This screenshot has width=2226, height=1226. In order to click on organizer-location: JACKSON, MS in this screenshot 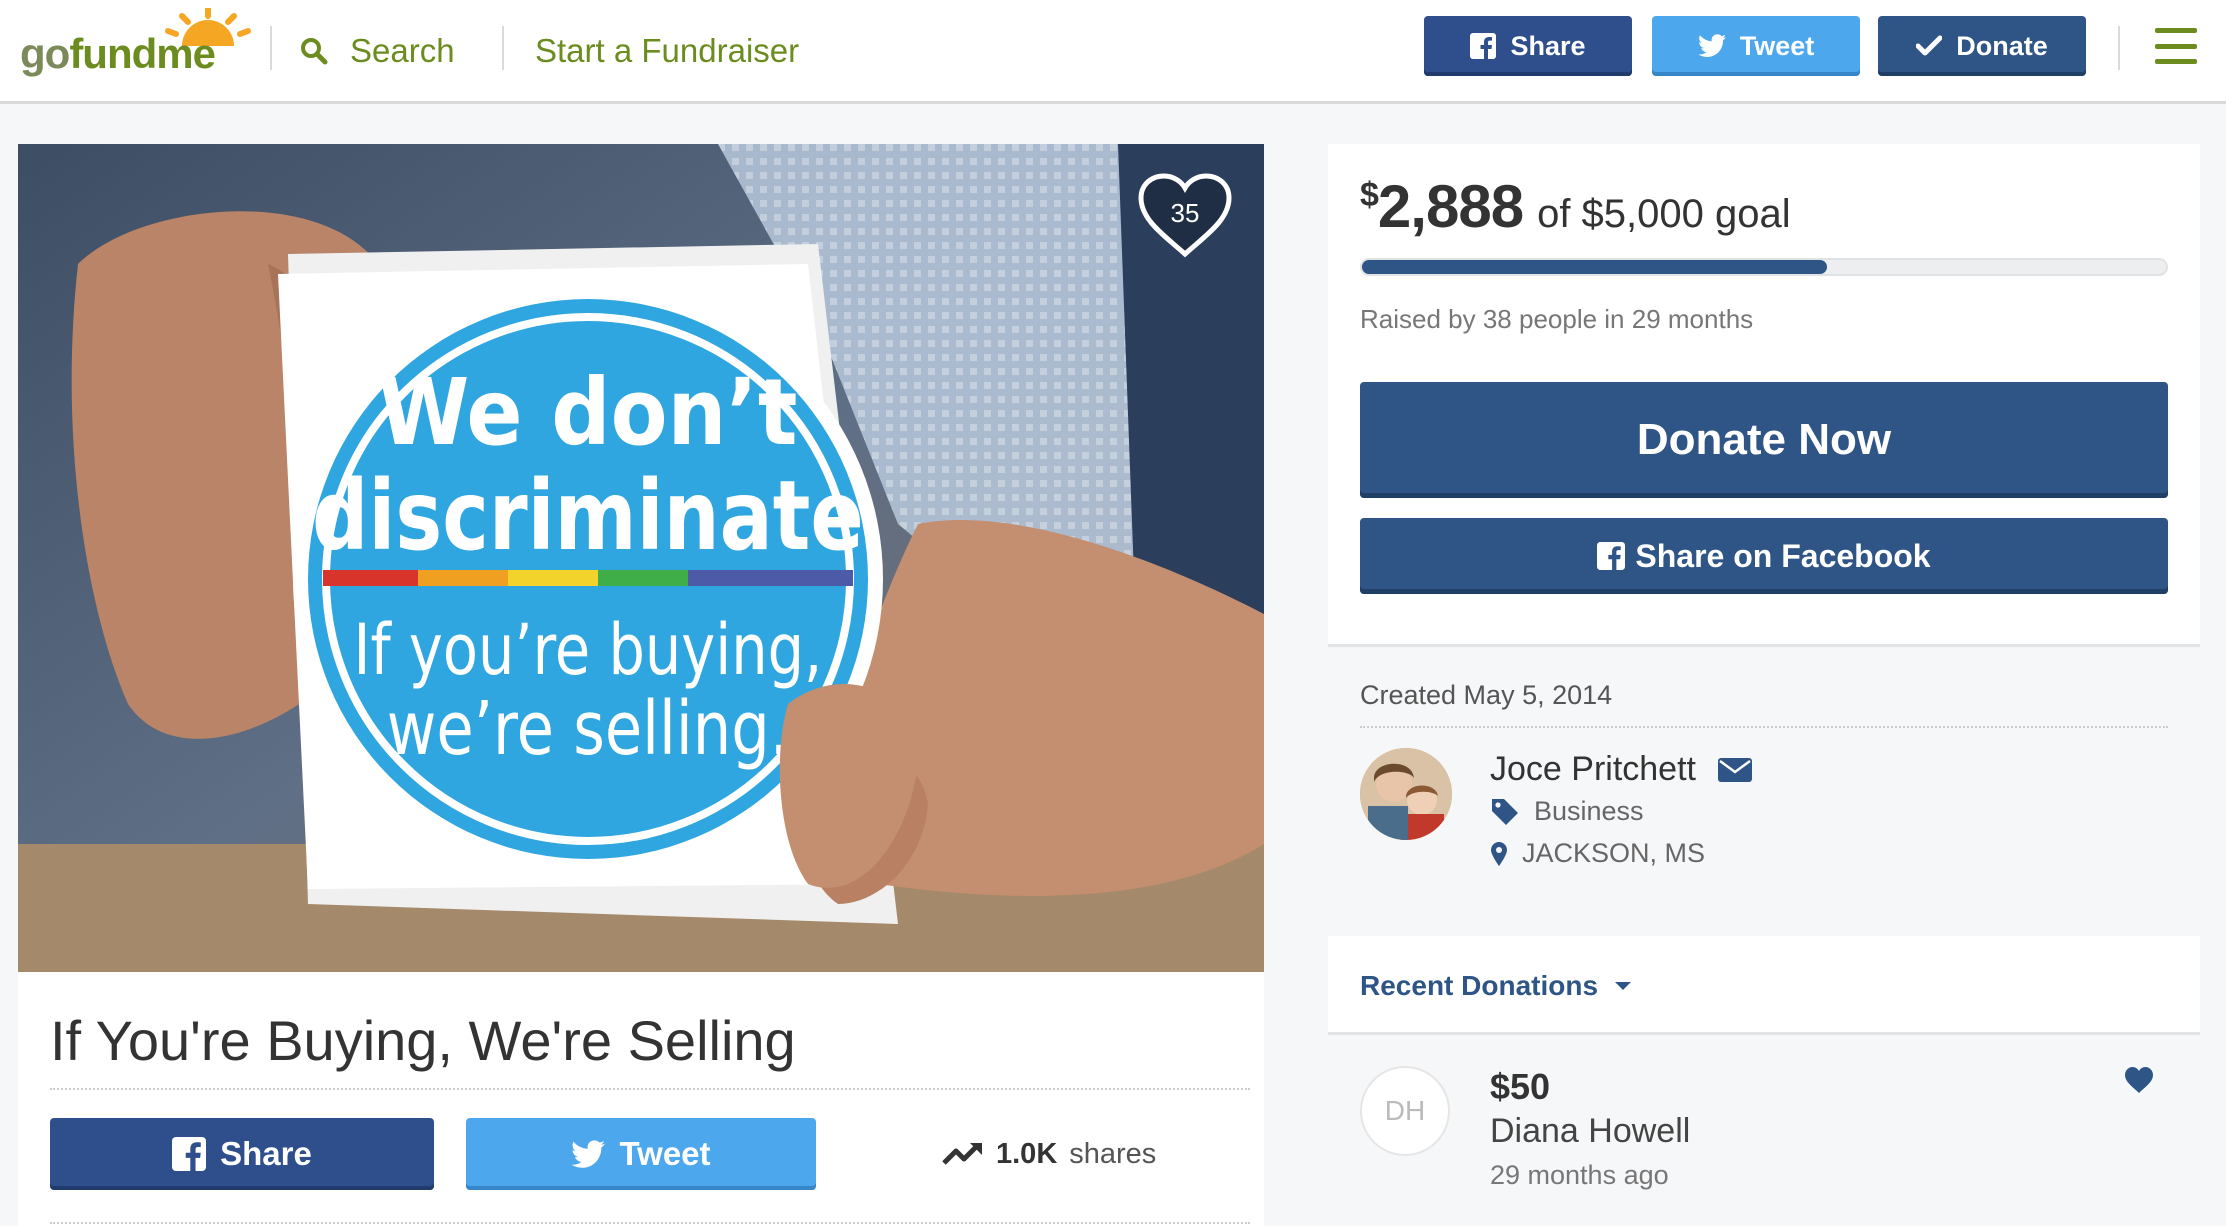, I will do `click(1614, 853)`.